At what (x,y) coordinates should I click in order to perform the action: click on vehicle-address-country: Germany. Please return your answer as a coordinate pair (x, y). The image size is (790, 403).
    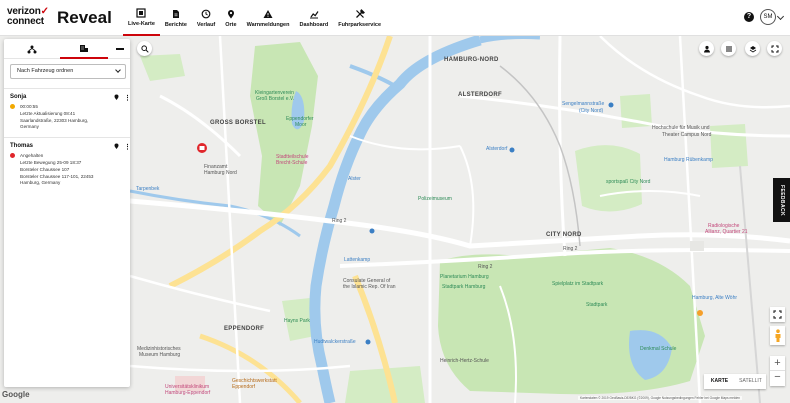
    Looking at the image, I should click on (29, 126).